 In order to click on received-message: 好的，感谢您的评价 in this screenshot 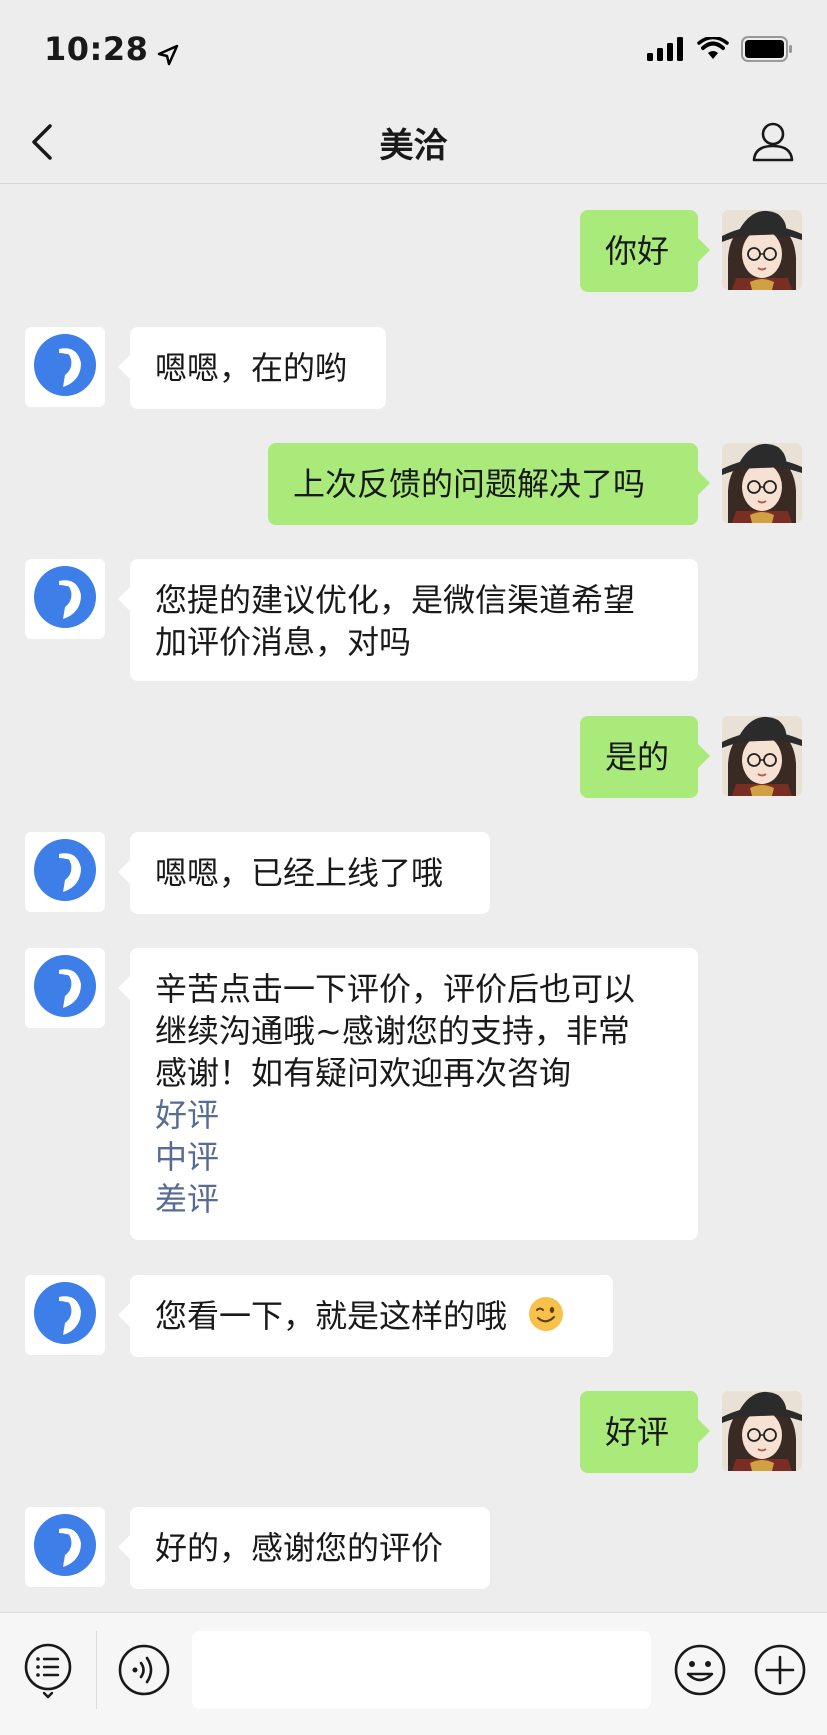, I will do `click(304, 1548)`.